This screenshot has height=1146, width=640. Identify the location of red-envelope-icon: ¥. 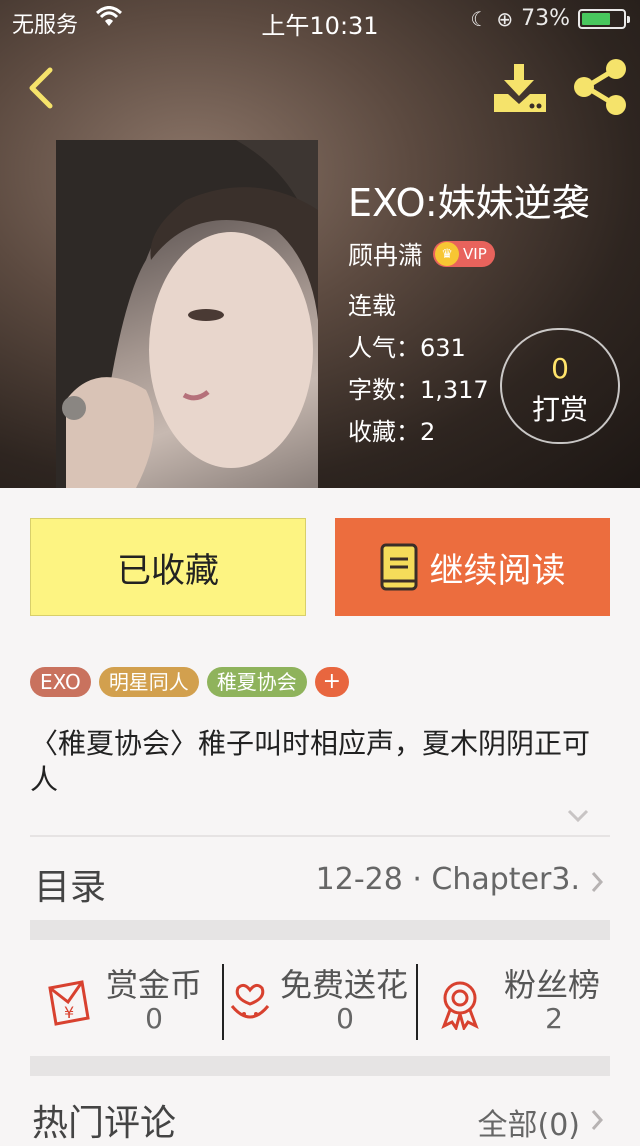
(69, 1003).